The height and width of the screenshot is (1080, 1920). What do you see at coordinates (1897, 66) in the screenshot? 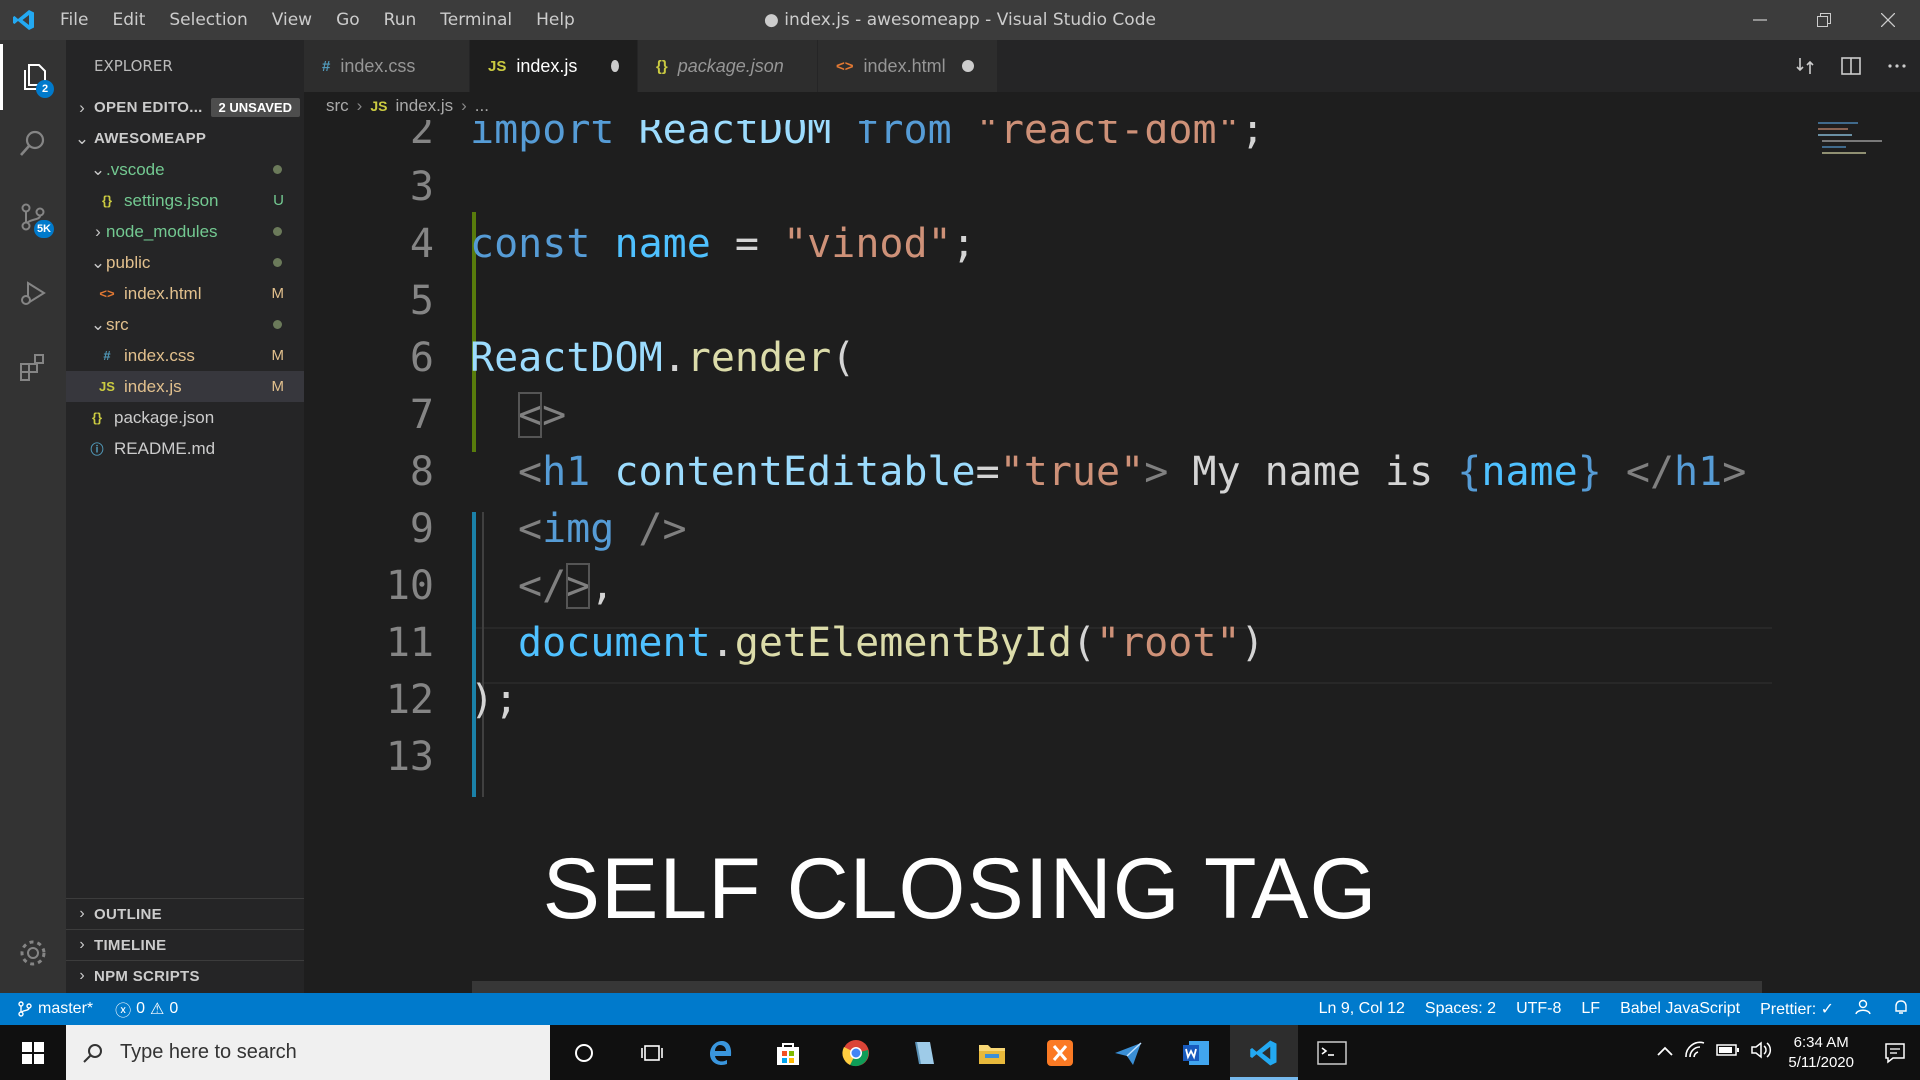
I see `more-actions-button` at bounding box center [1897, 66].